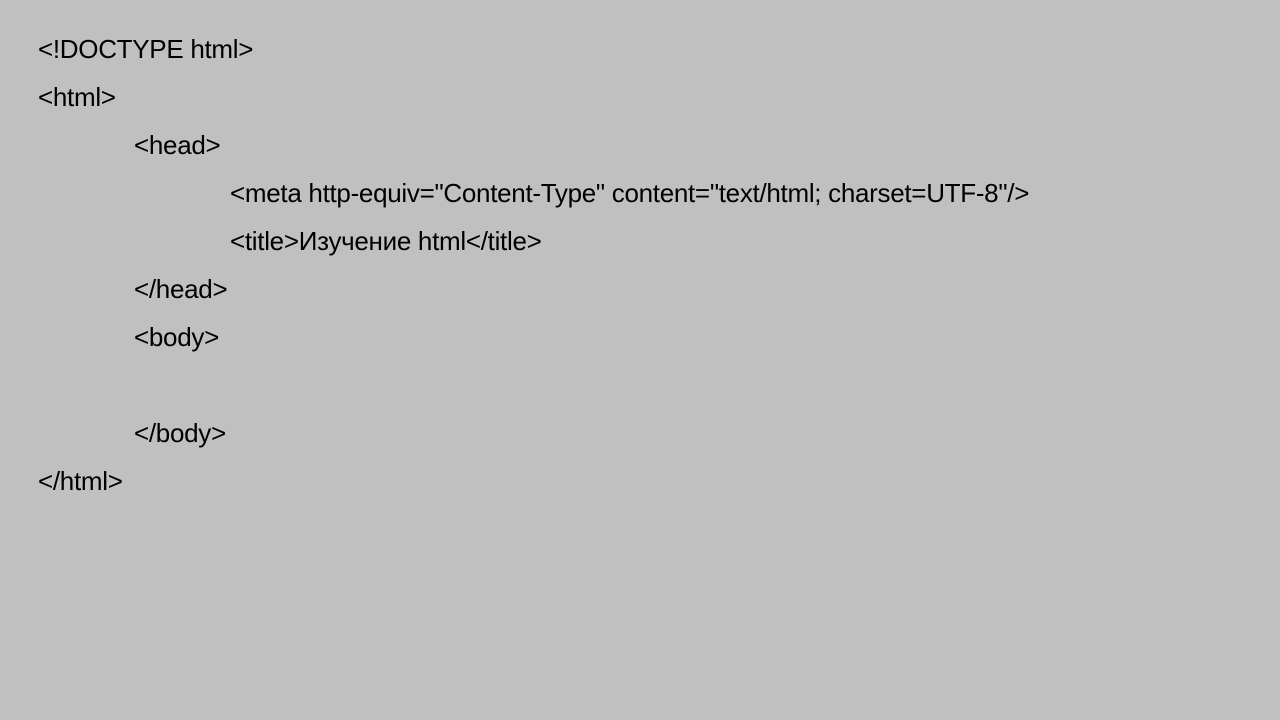  I want to click on head-open-line: <head>, so click(177, 145).